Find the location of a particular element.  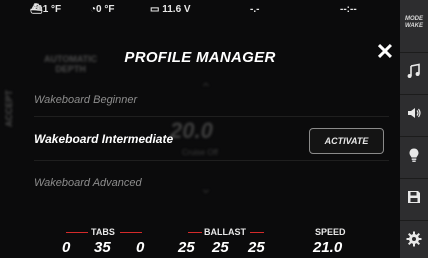

status-field-4: -.- is located at coordinates (255, 9).